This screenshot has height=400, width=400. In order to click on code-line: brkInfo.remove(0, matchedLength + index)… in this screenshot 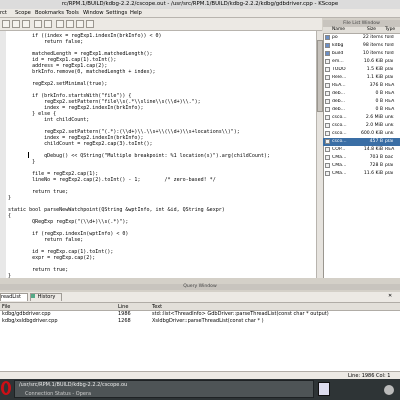, I will do `click(81, 72)`.